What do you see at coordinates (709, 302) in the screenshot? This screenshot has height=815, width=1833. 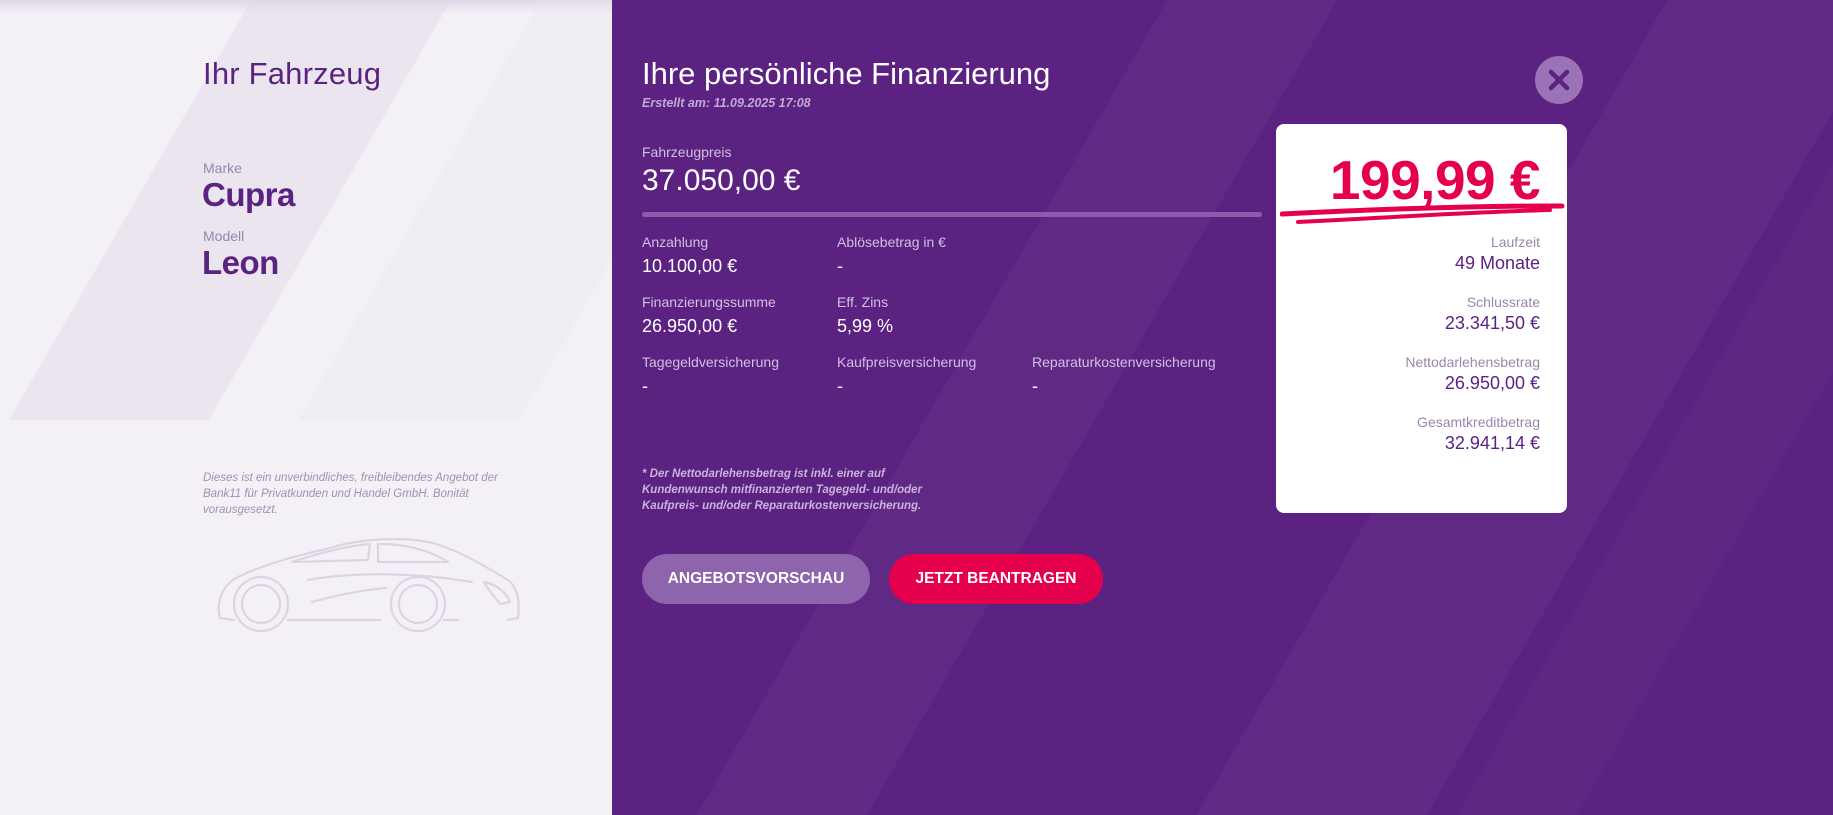 I see `detail-label: Finanzierungssumme` at bounding box center [709, 302].